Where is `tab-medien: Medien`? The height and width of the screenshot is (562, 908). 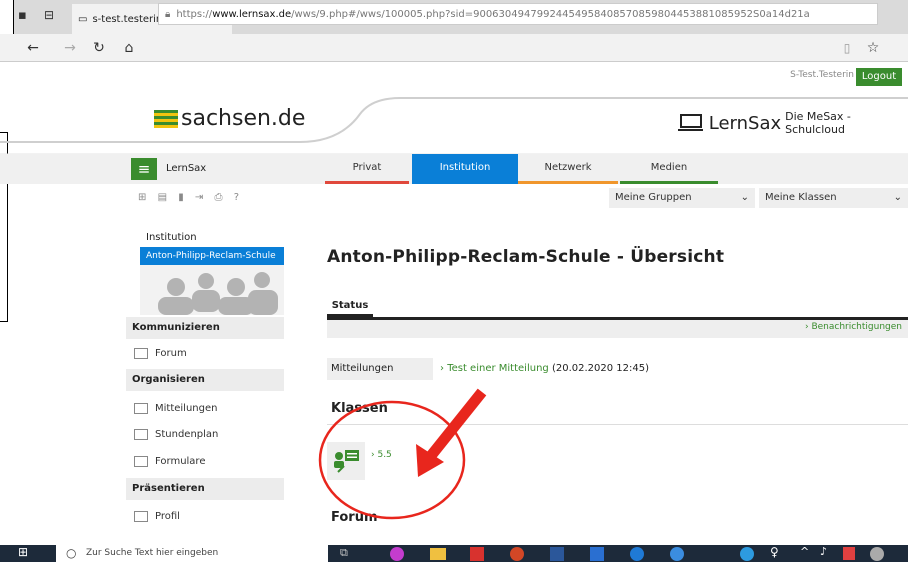
tab-medien: Medien is located at coordinates (669, 169).